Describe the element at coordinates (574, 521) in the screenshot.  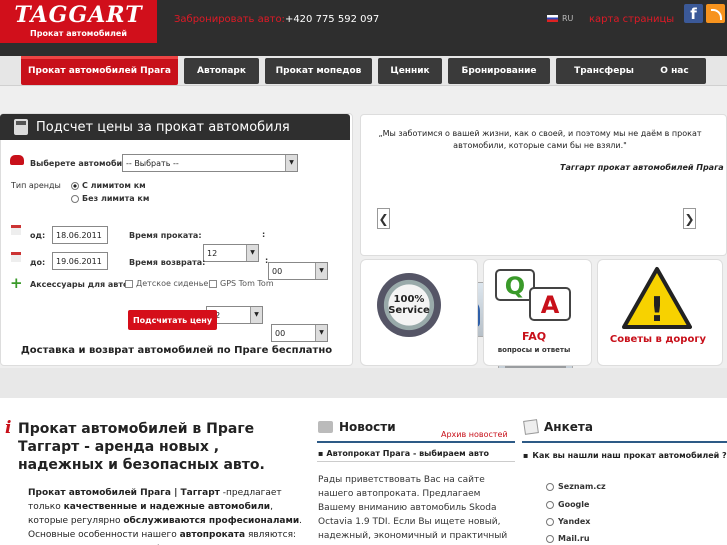
I see `poll-option-label: Yandex` at that location.